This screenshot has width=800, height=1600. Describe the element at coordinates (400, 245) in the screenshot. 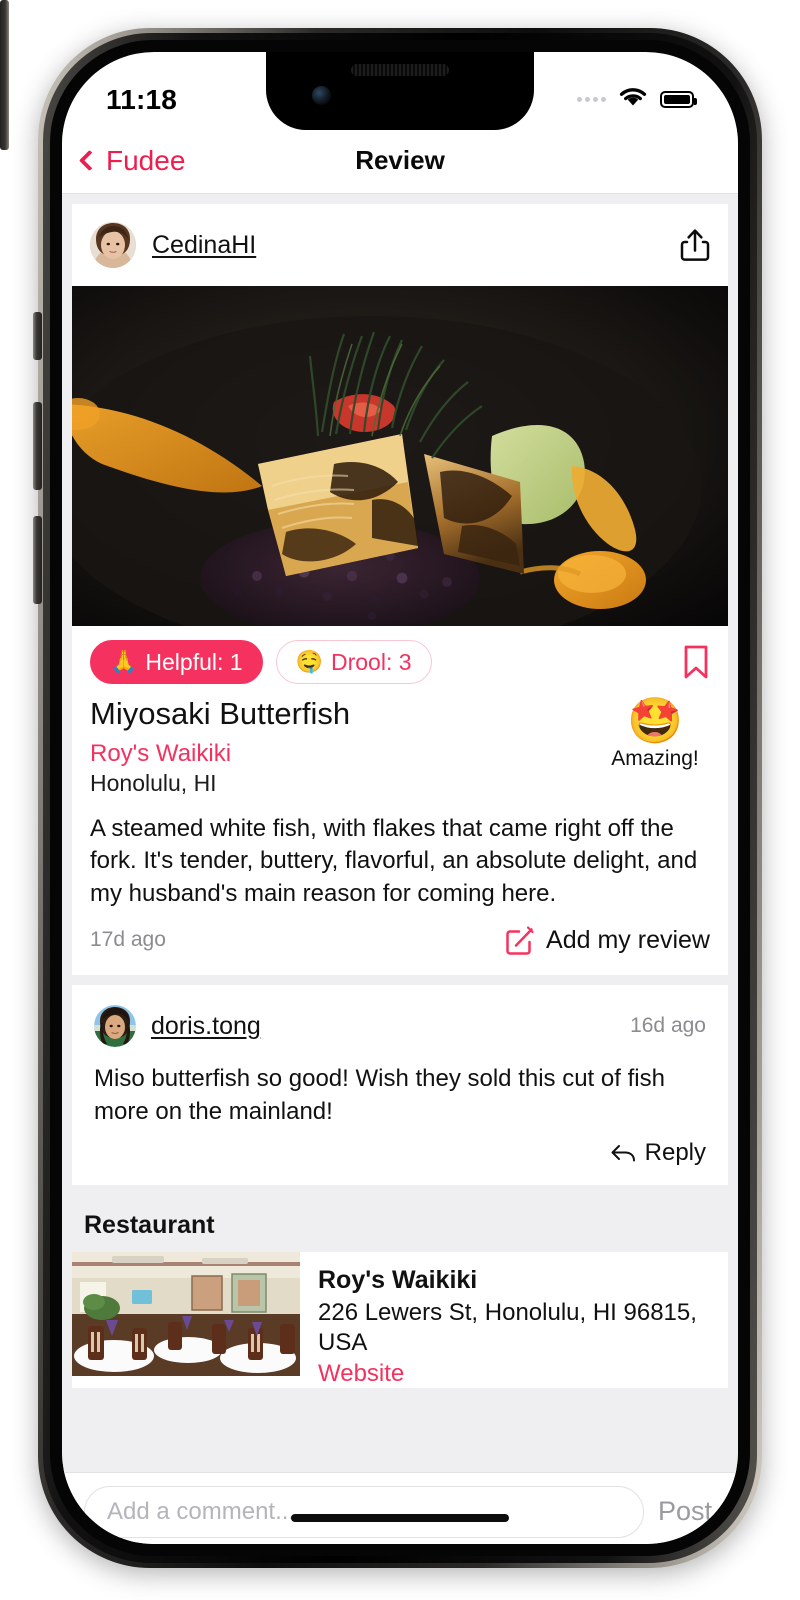

I see `post-header: CedinaHI` at that location.